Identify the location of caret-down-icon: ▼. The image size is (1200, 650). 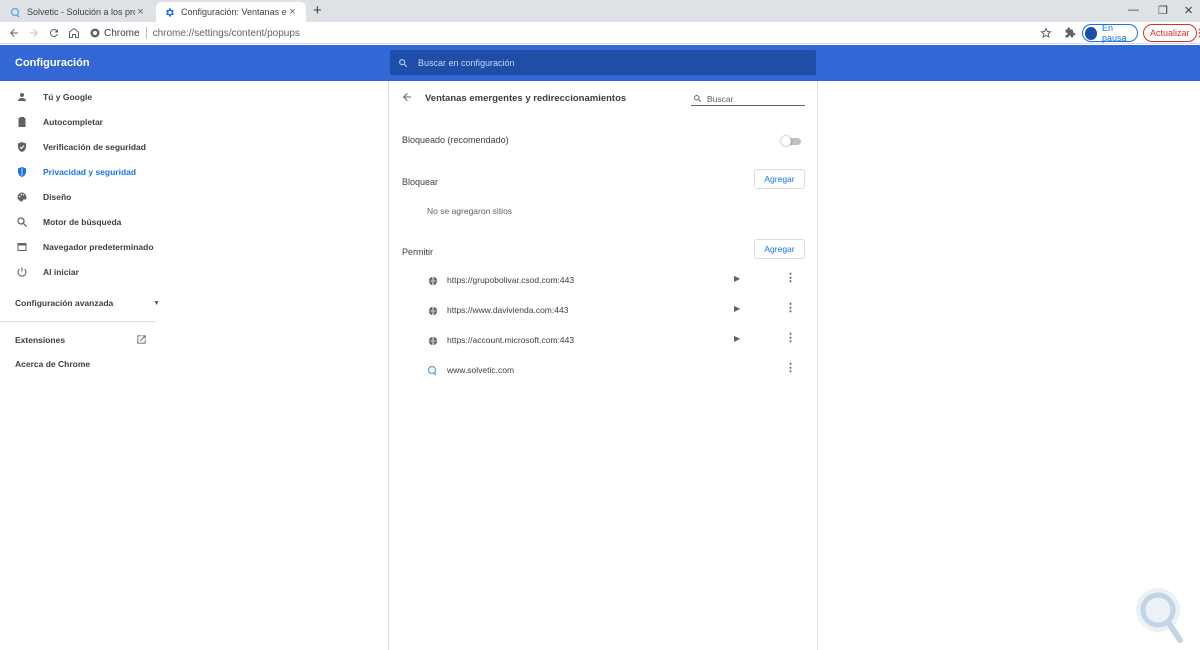
(156, 303).